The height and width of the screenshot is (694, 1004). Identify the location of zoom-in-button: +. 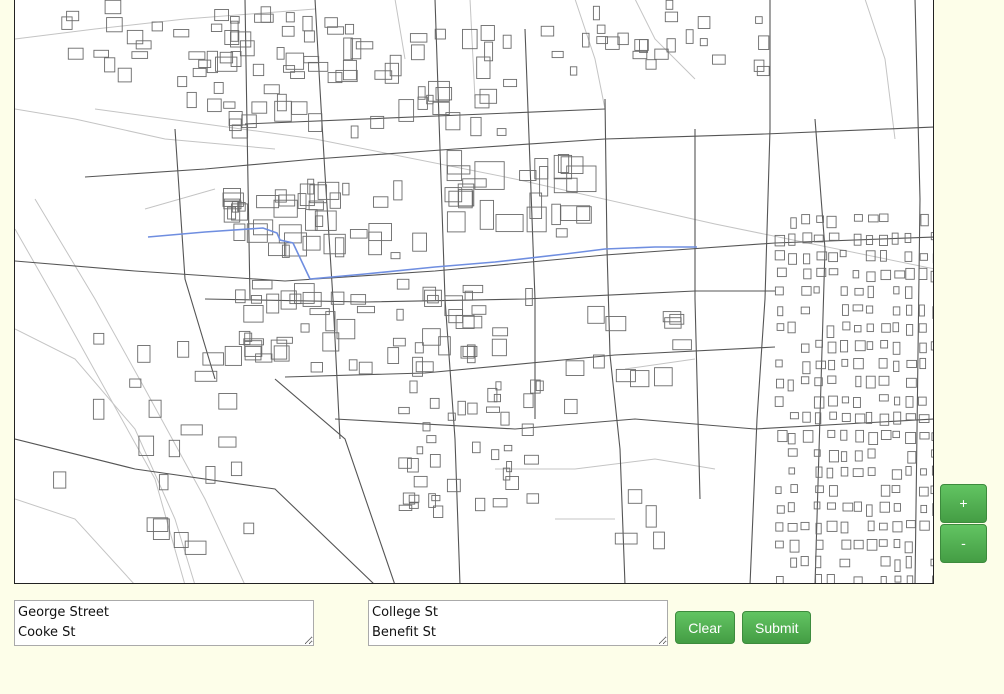
(963, 503).